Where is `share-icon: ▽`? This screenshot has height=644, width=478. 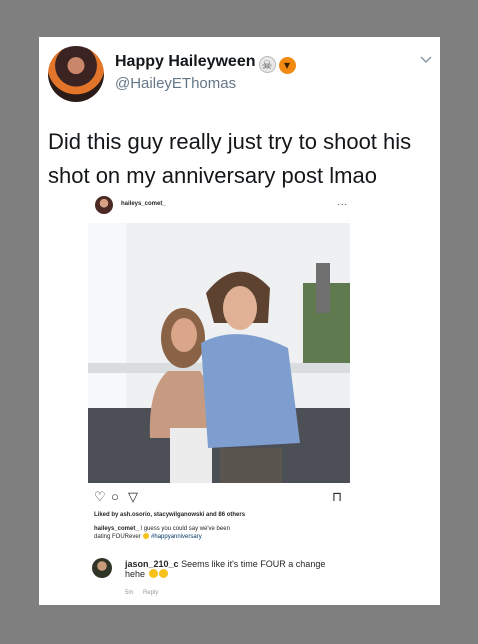 share-icon: ▽ is located at coordinates (133, 497).